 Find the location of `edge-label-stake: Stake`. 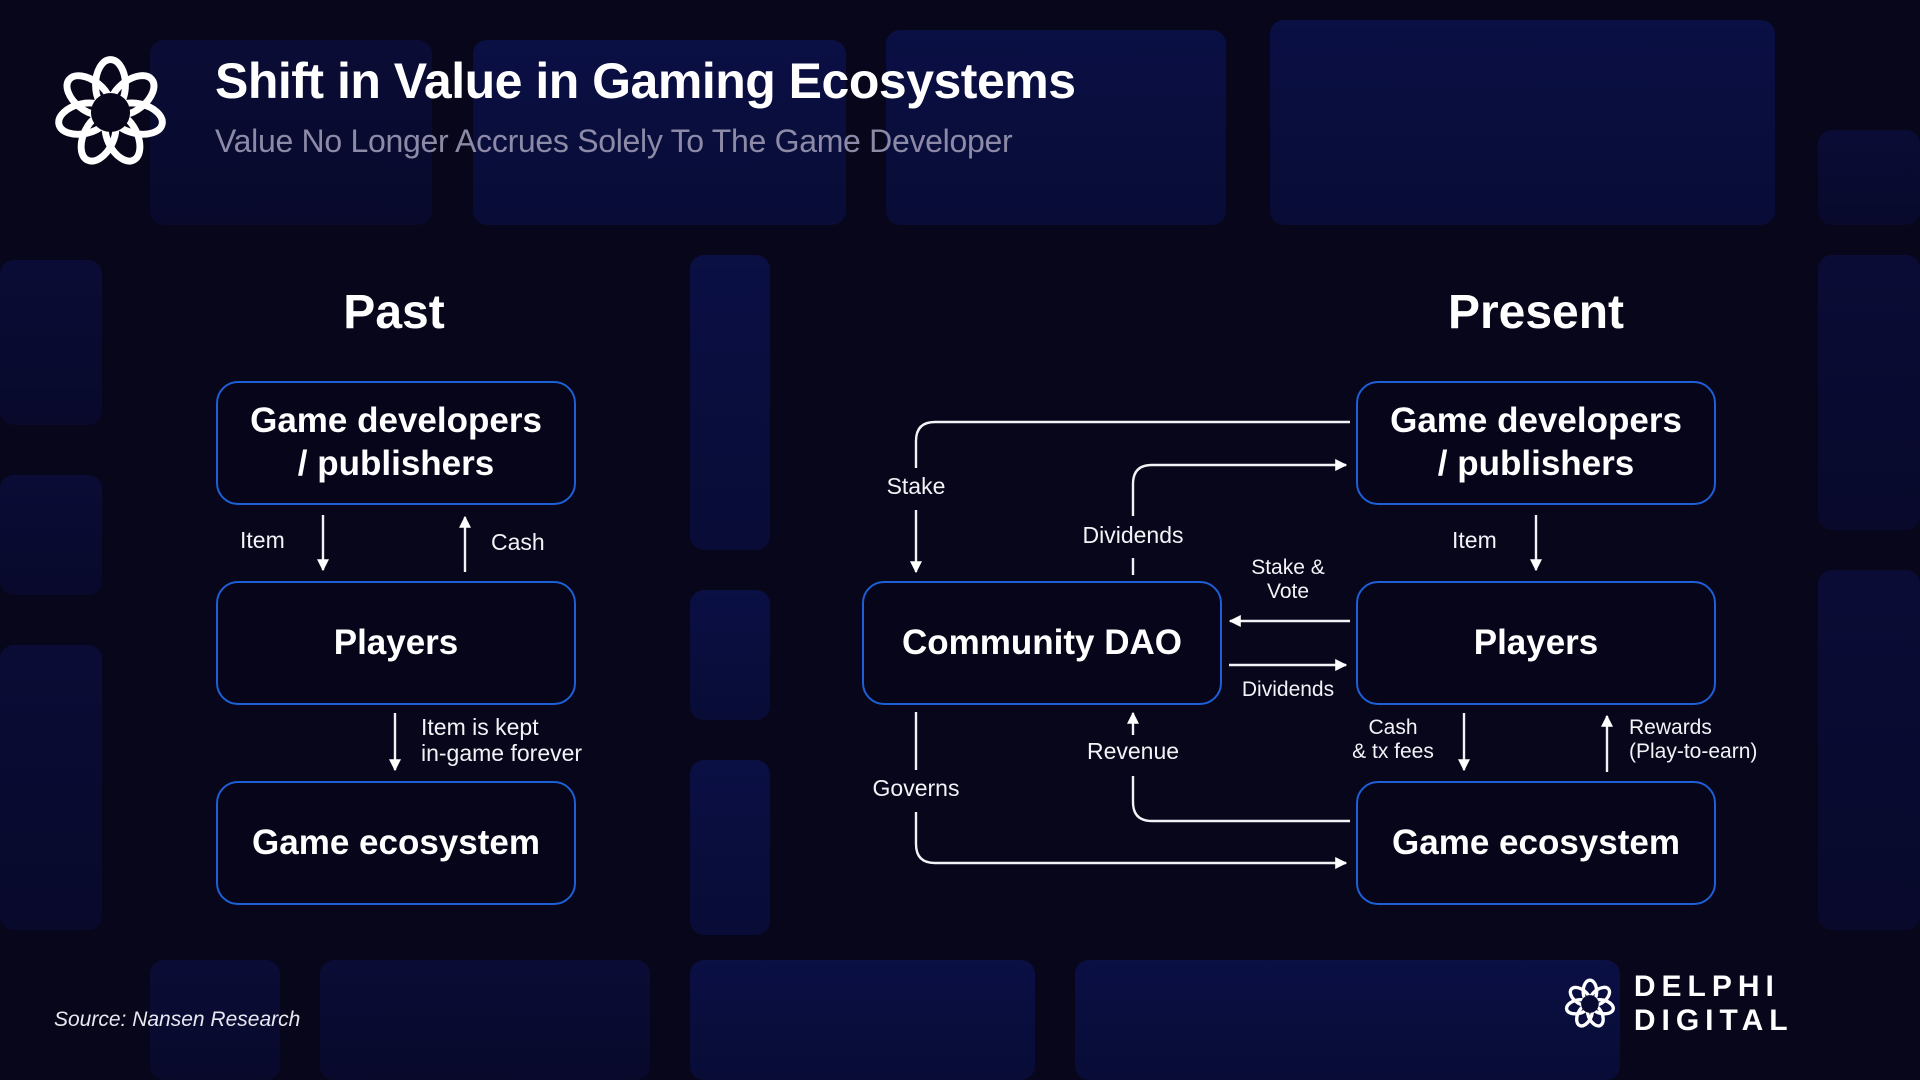

edge-label-stake: Stake is located at coordinates (916, 486).